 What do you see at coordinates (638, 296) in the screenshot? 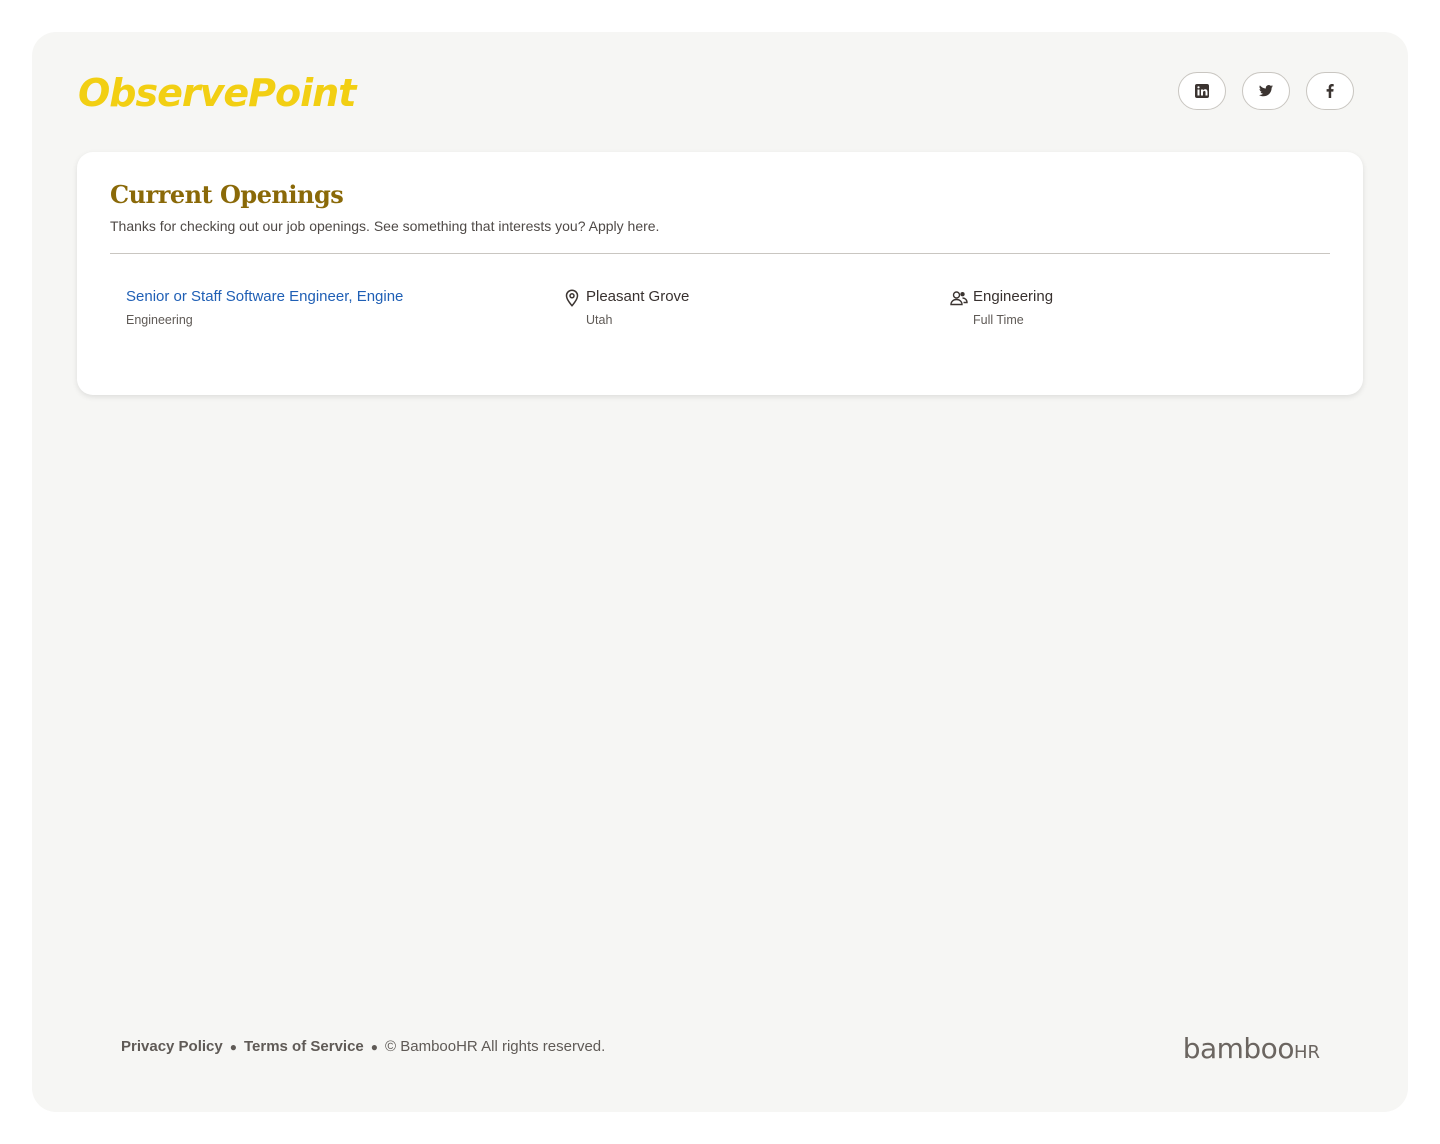
I see `job-city: Pleasant Grove` at bounding box center [638, 296].